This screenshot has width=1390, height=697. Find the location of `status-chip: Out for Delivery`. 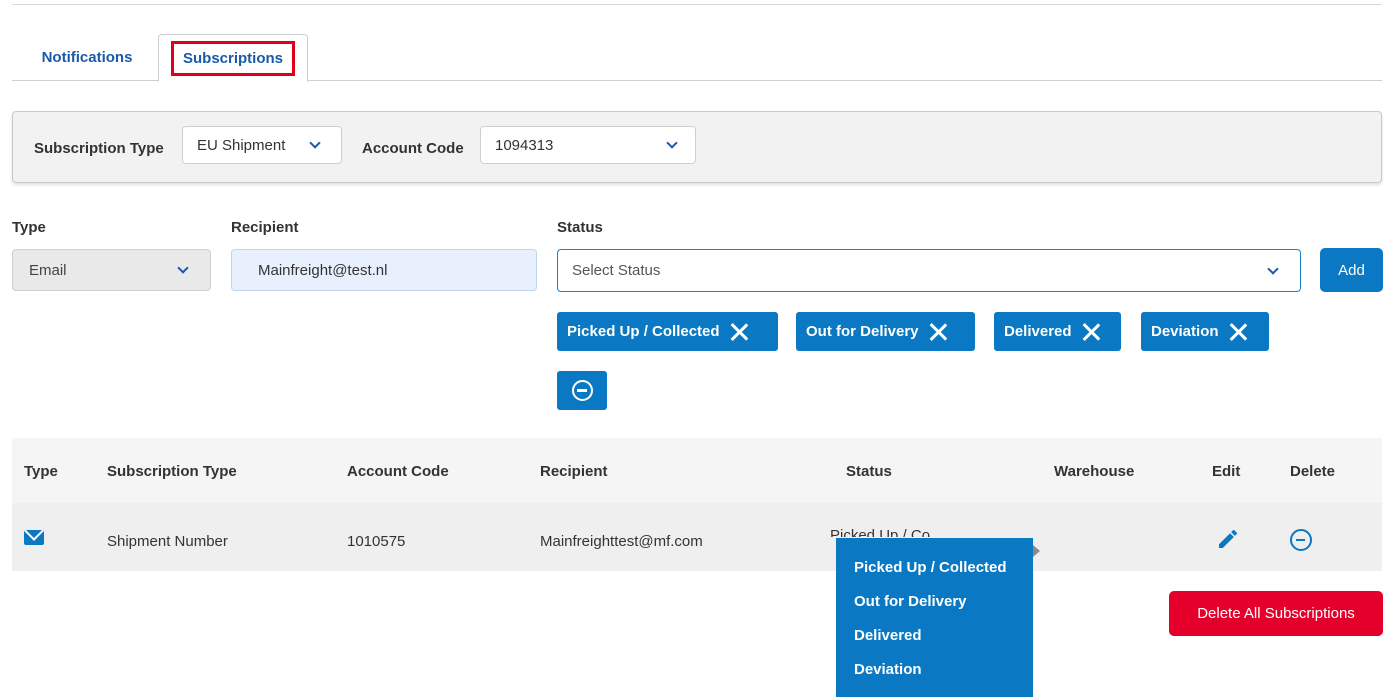

status-chip: Out for Delivery is located at coordinates (885, 331).